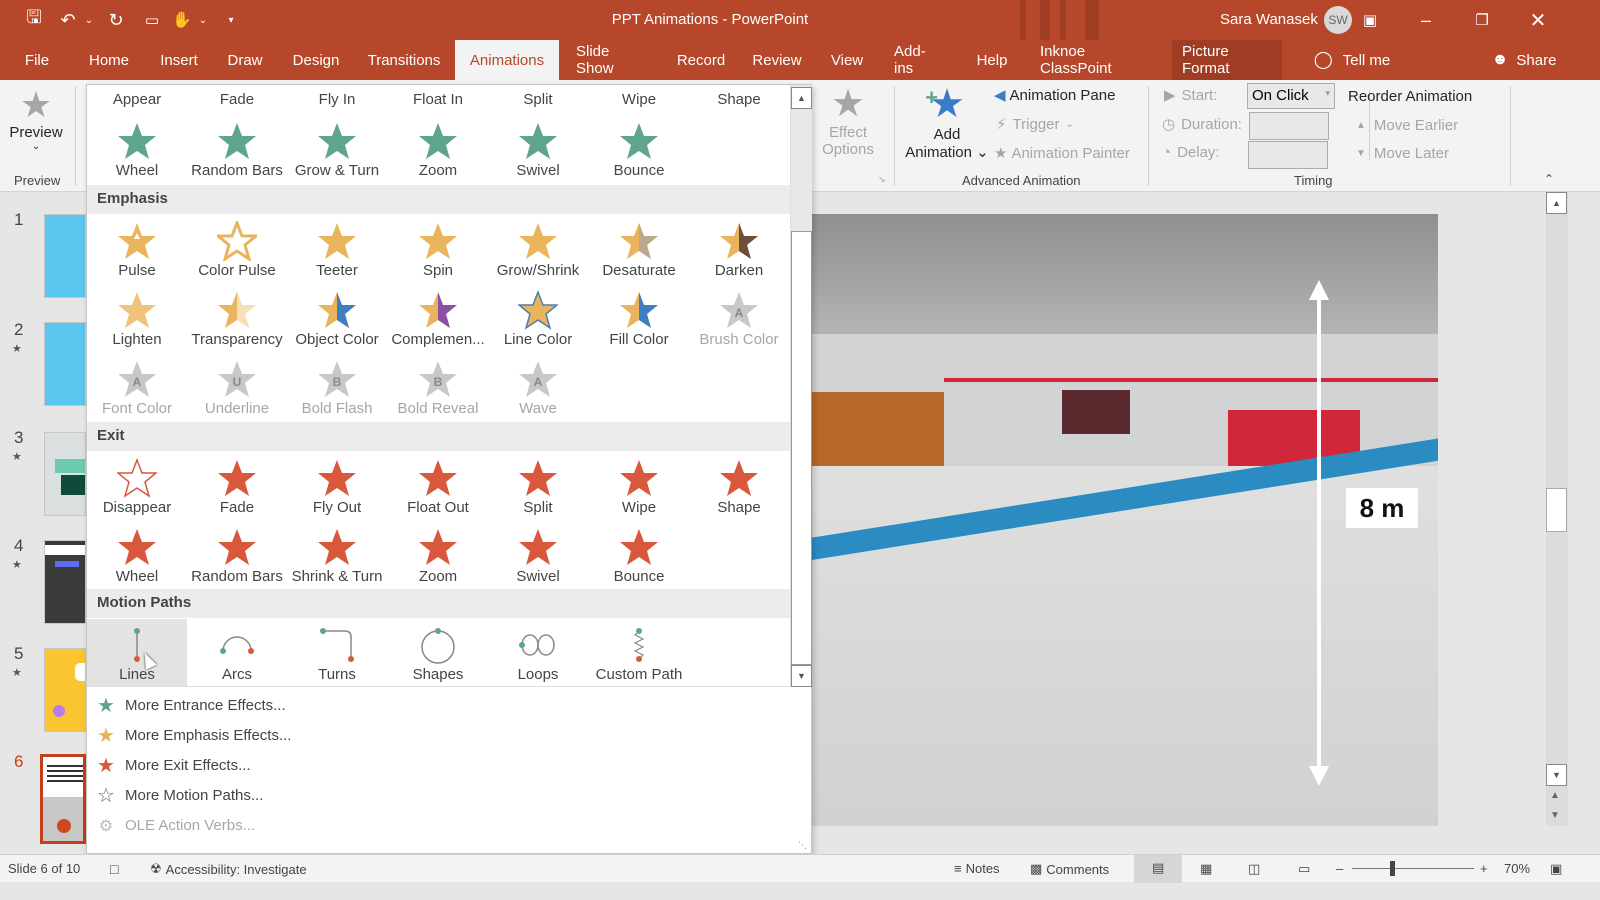 This screenshot has height=900, width=1600. I want to click on zoom-slider, so click(1413, 868).